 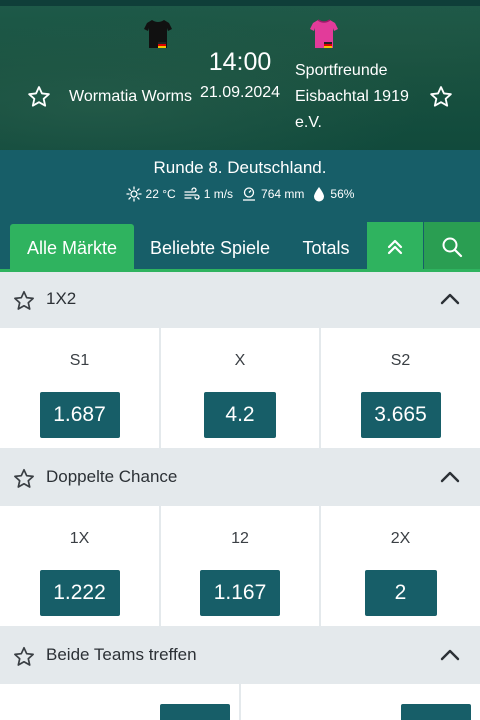 What do you see at coordinates (79, 415) in the screenshot?
I see `odds-button: 1.687` at bounding box center [79, 415].